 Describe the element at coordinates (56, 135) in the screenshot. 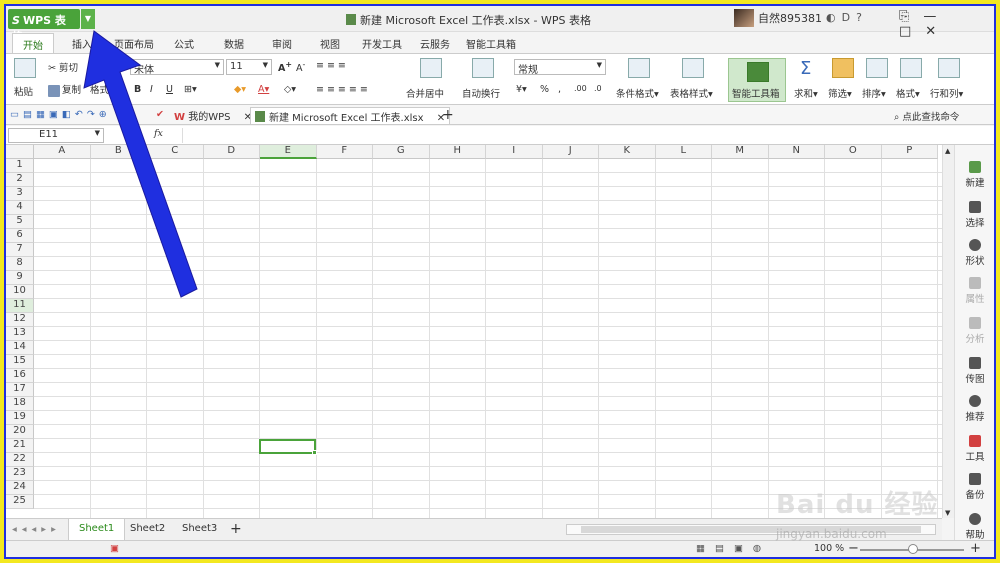

I see `name-box: E11 ▼` at that location.